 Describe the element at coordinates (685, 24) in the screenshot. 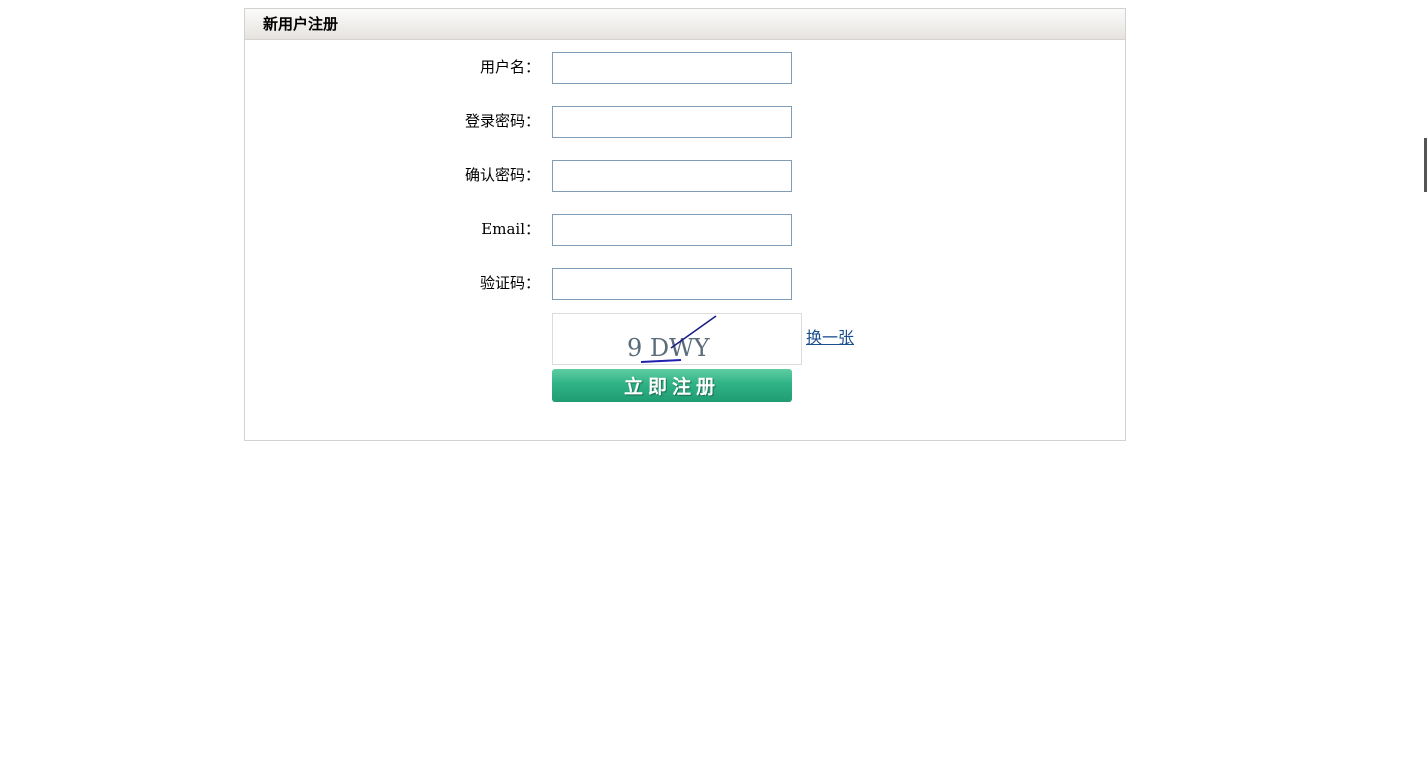

I see `panel-header: 新用户注册` at that location.